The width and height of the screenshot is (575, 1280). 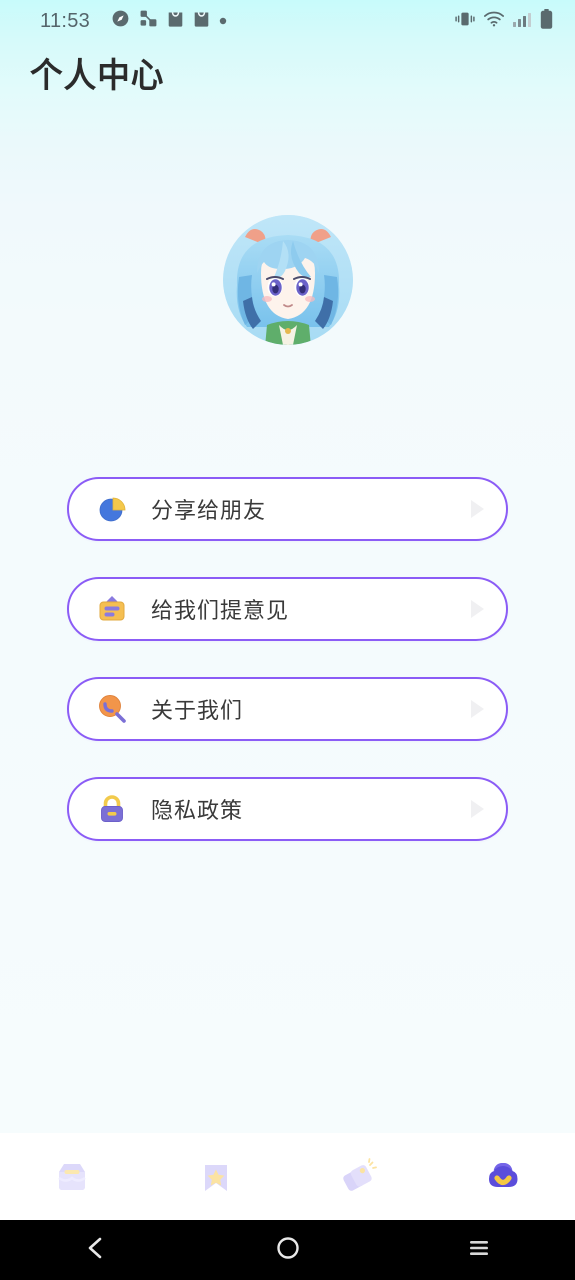 I want to click on dot-icon, so click(x=223, y=21).